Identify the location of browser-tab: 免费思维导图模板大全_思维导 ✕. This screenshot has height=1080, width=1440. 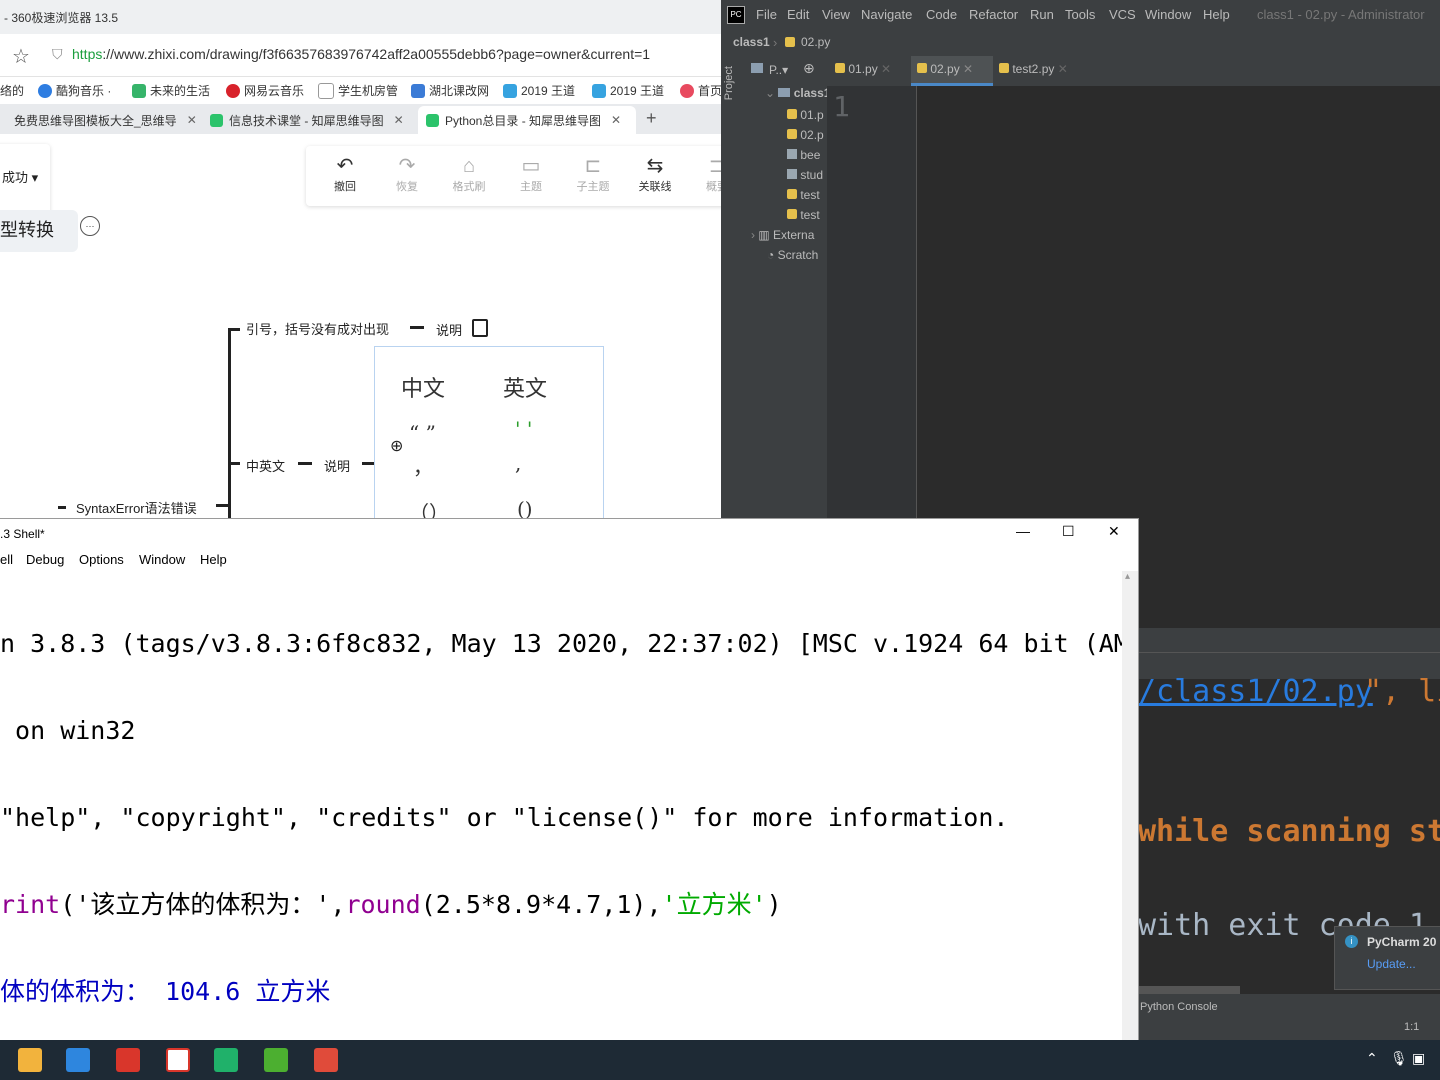
(100, 120).